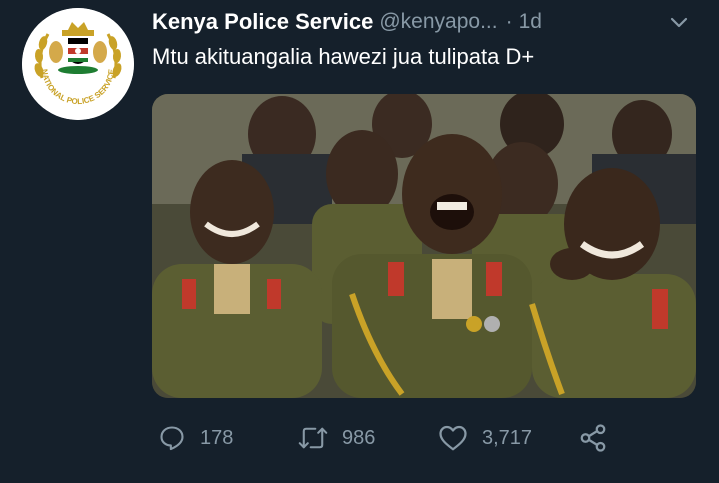  What do you see at coordinates (424, 438) in the screenshot?
I see `action-bar: 178 986 3,717` at bounding box center [424, 438].